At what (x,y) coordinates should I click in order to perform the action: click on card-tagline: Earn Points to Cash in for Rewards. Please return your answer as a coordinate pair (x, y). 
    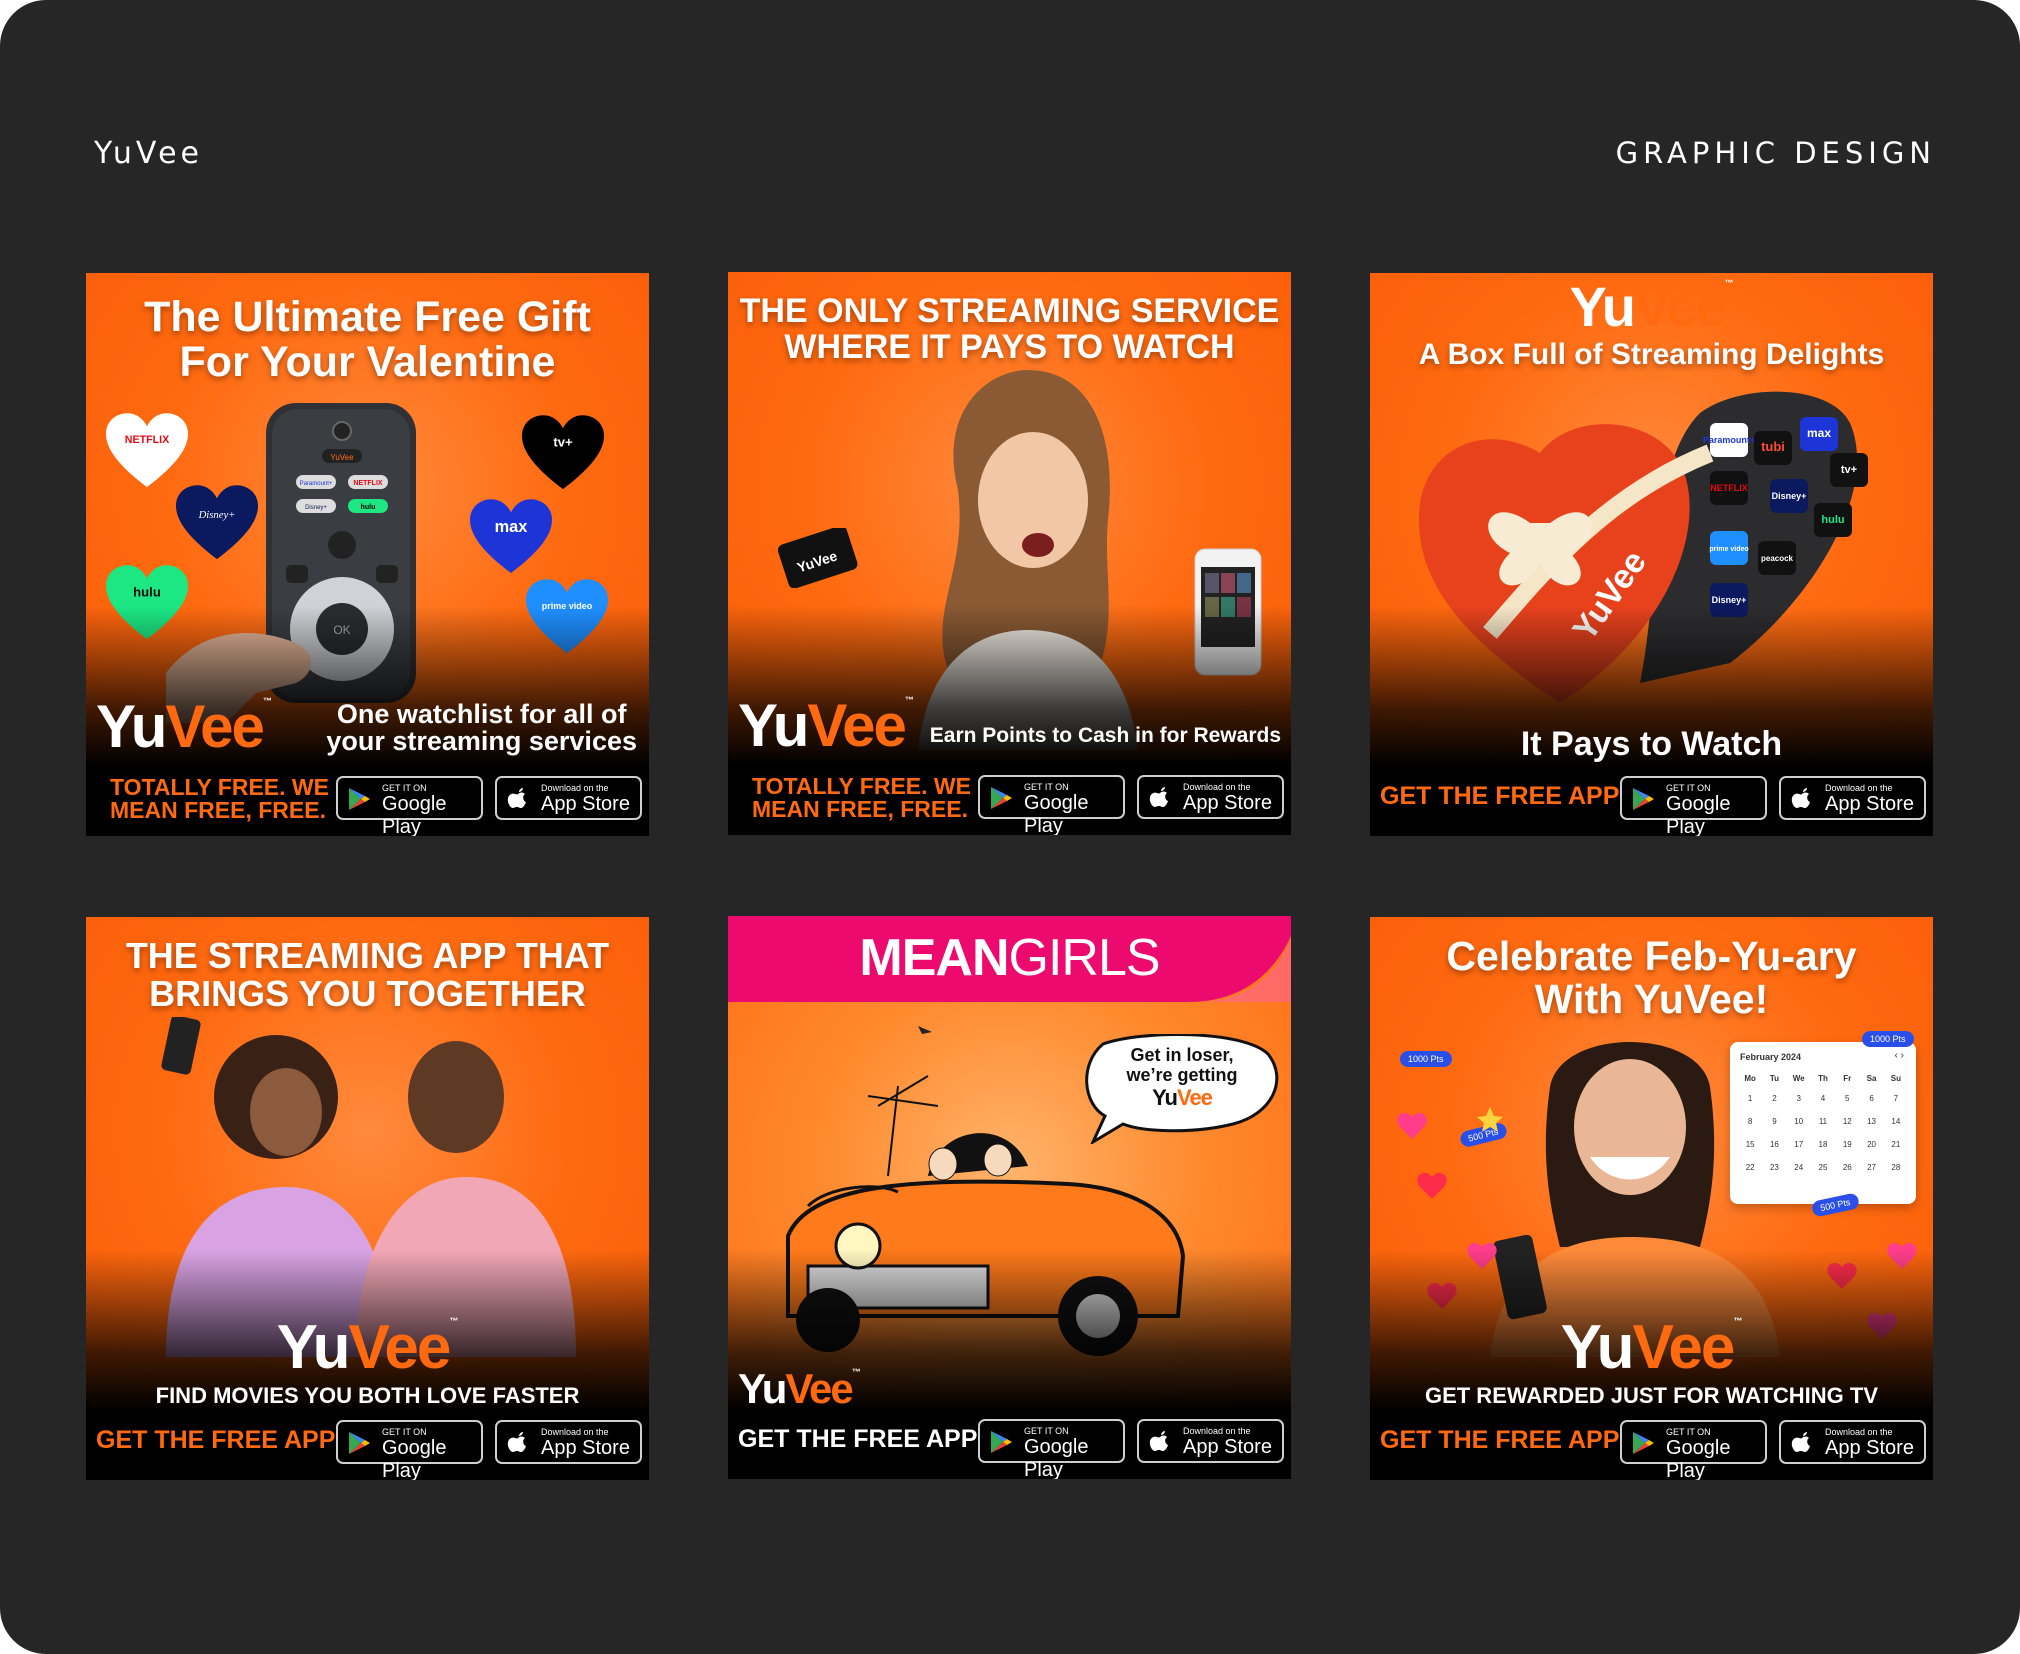
    Looking at the image, I should click on (1105, 735).